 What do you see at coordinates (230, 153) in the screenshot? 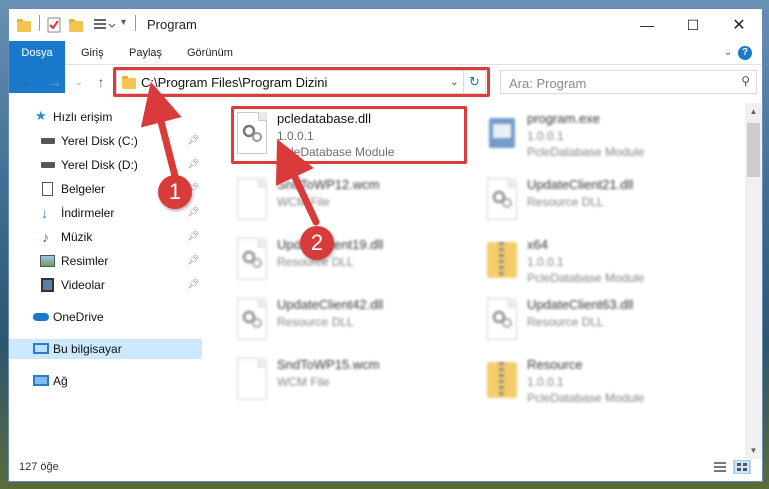
I see `annotation-arrows` at bounding box center [230, 153].